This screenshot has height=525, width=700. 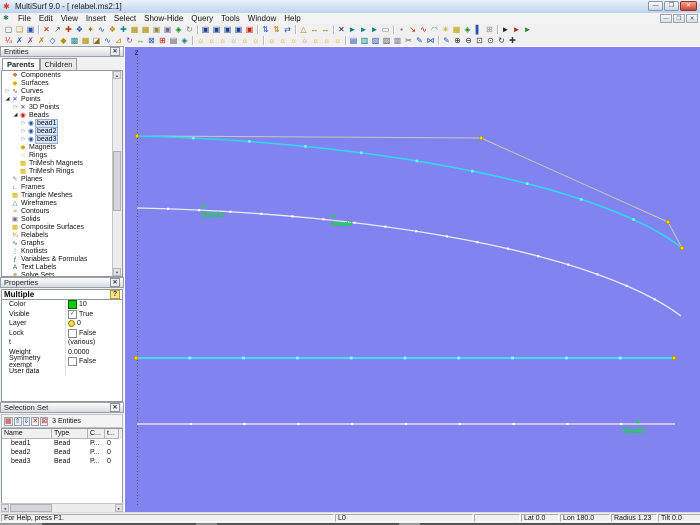 I want to click on menu-tools: Tools, so click(x=230, y=18).